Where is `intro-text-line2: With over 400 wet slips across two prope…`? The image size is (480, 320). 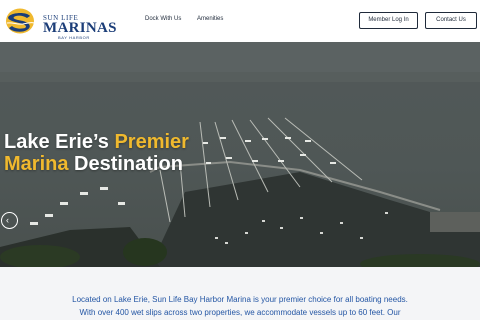 intro-text-line2: With over 400 wet slips across two prope… is located at coordinates (240, 312).